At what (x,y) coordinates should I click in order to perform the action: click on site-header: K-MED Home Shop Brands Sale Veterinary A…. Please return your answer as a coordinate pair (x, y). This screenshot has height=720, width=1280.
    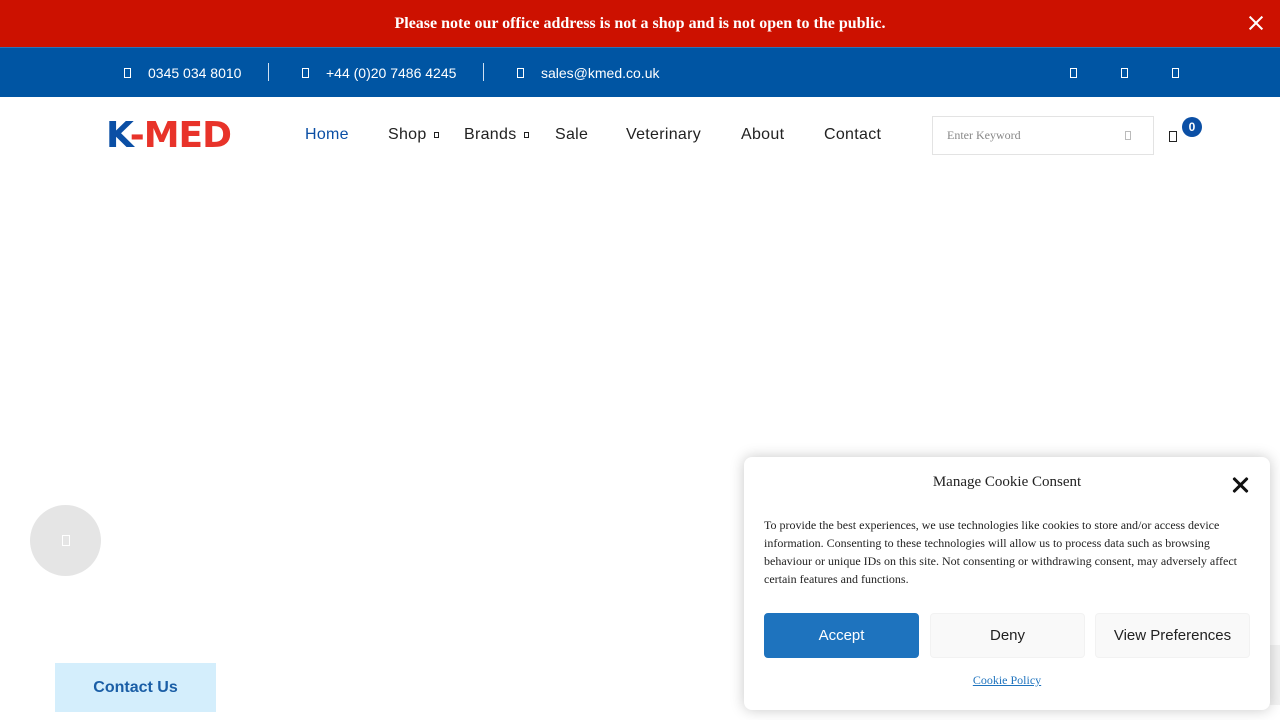
    Looking at the image, I should click on (640, 136).